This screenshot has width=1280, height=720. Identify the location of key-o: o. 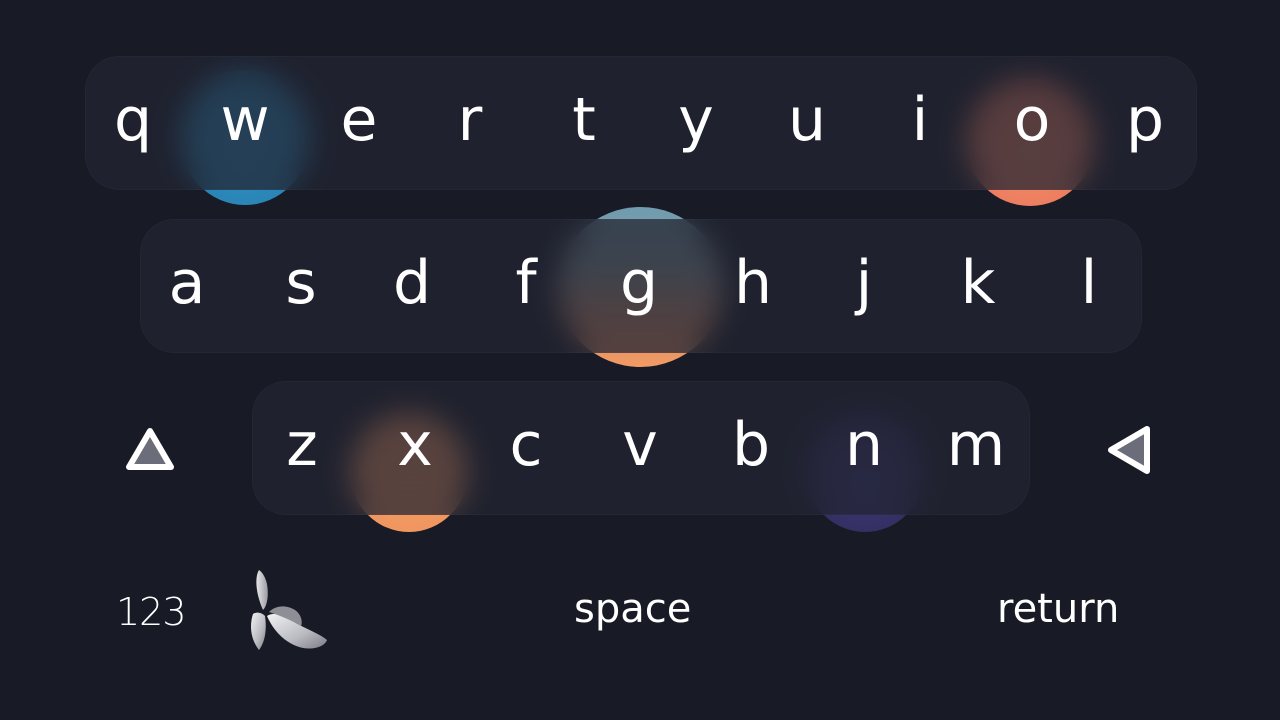
(1032, 123).